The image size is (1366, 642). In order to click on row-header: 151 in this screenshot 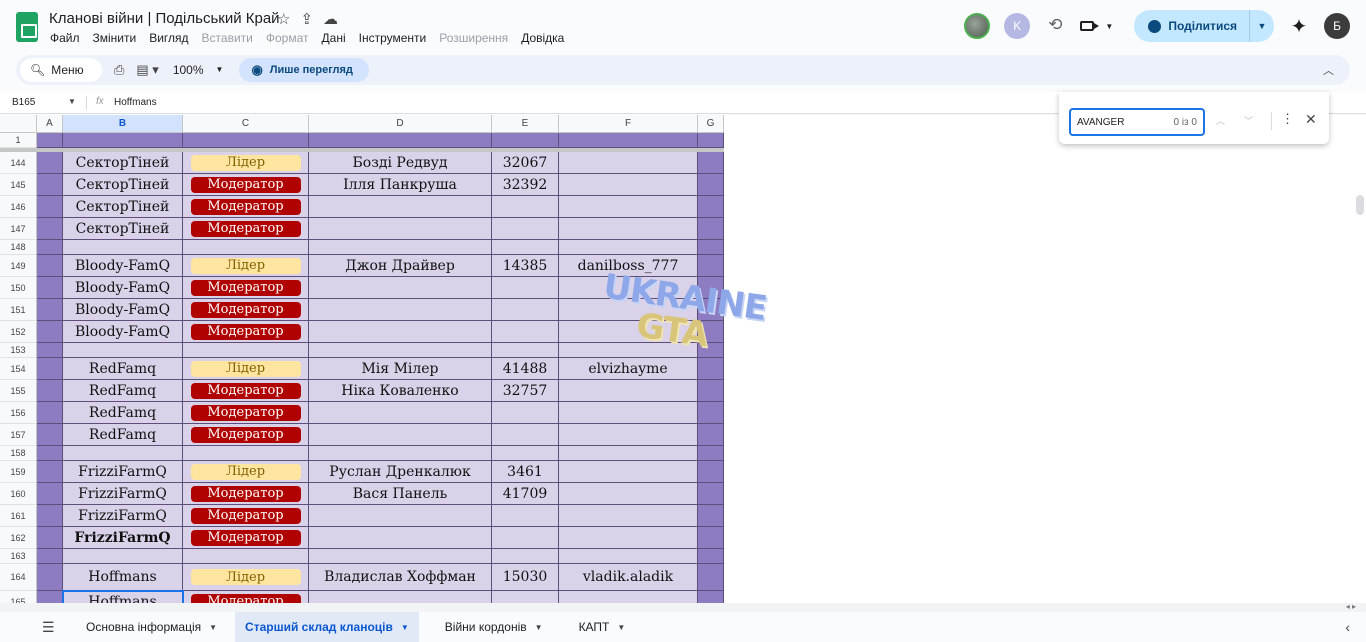, I will do `click(18, 310)`.